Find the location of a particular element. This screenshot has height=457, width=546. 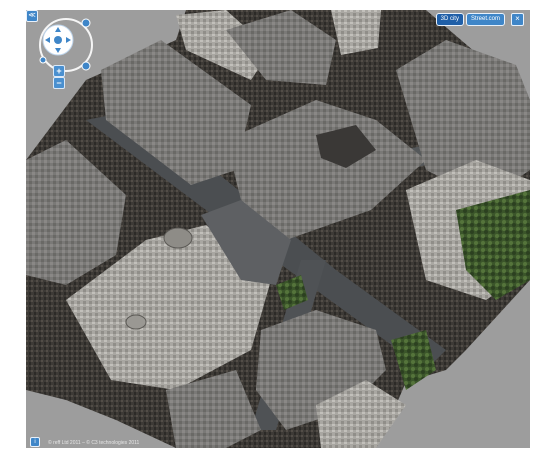

info-icon: i is located at coordinates (35, 442).